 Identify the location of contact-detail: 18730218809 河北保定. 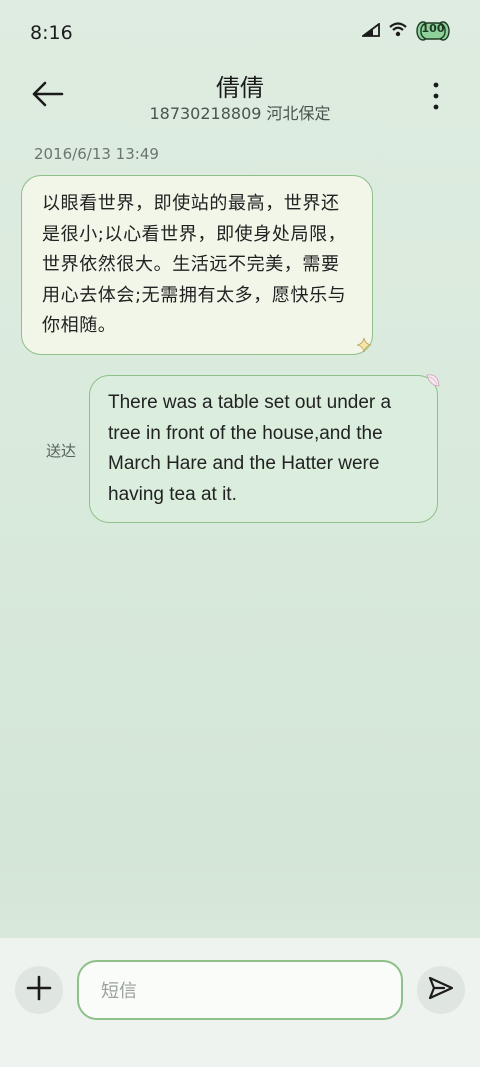
(240, 113).